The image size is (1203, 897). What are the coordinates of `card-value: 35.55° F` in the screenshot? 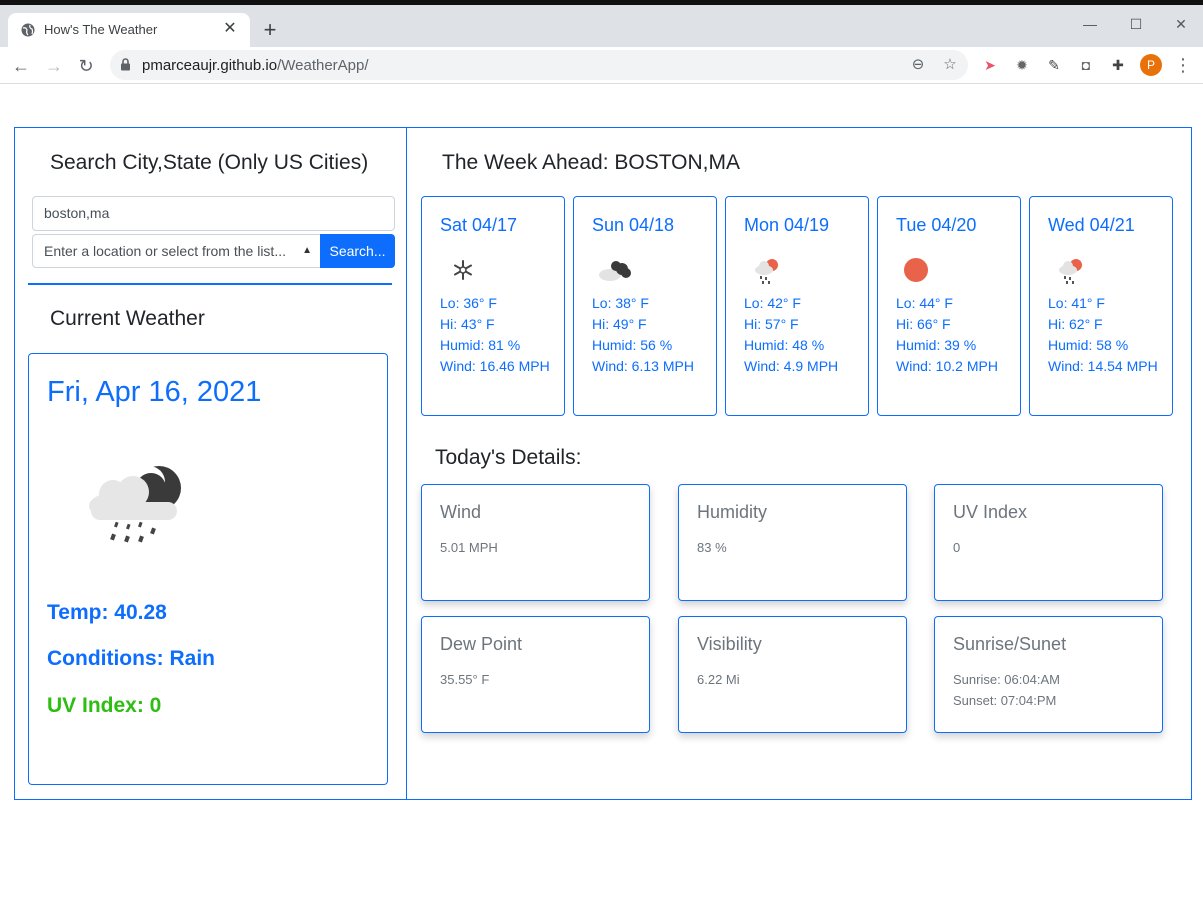 It's located at (465, 679).